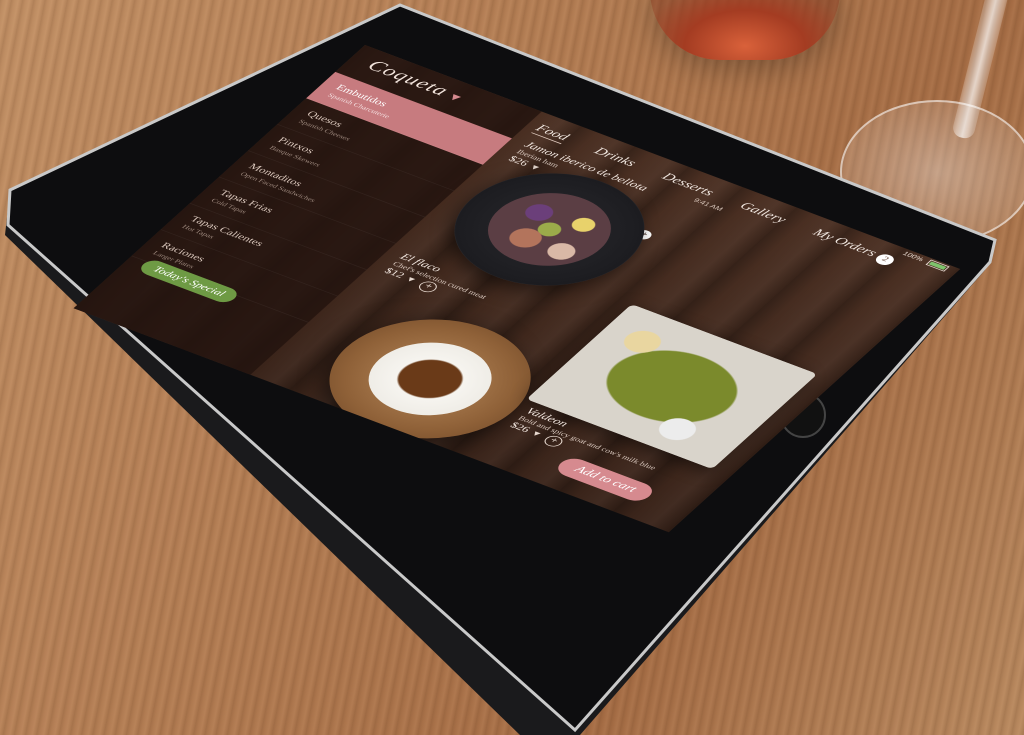 This screenshot has height=735, width=1024. I want to click on drink-glass, so click(745, 30).